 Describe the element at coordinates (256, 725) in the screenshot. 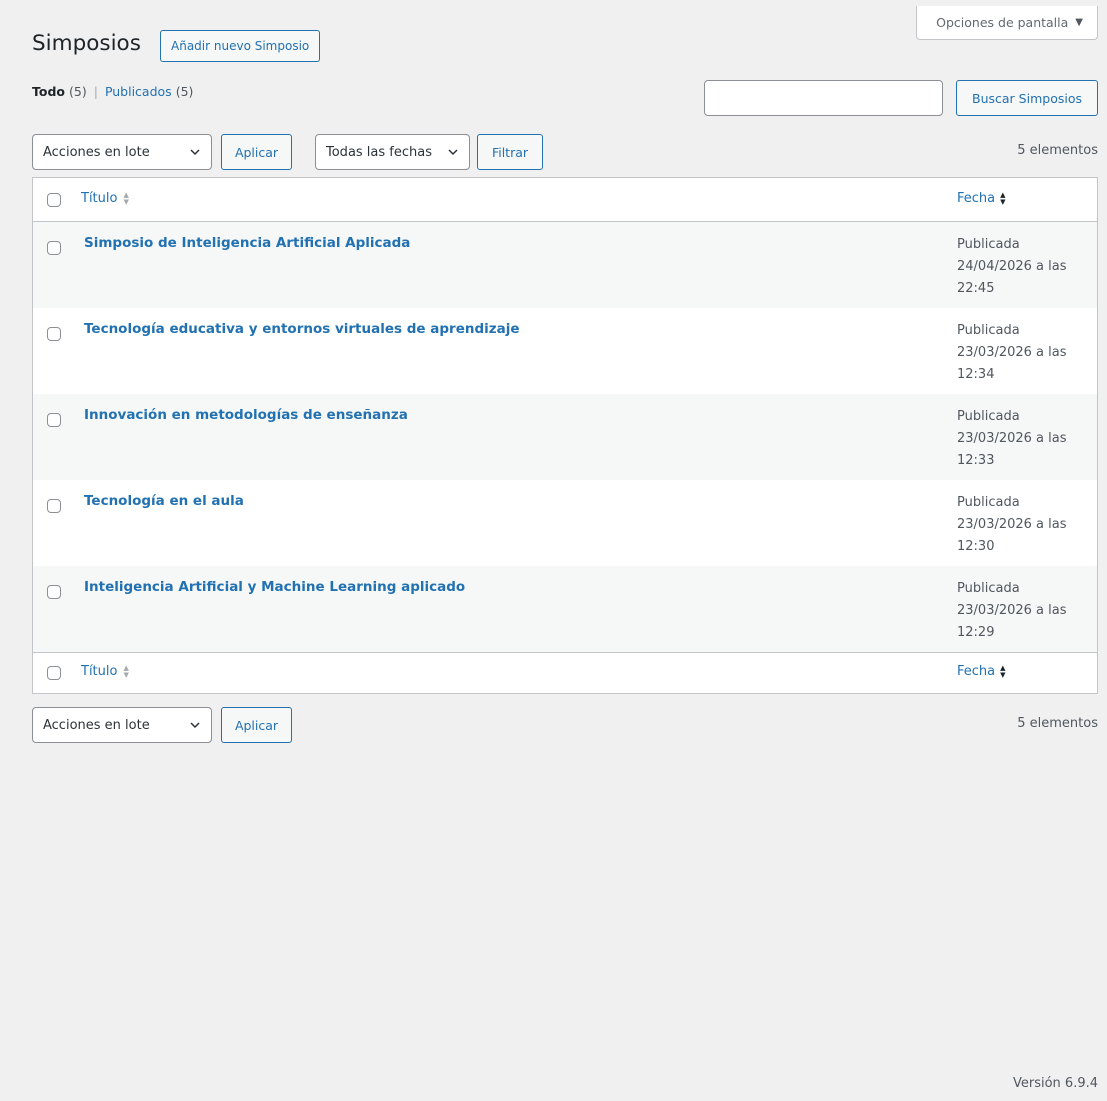

I see `apply-button-bottom: Aplicar` at that location.